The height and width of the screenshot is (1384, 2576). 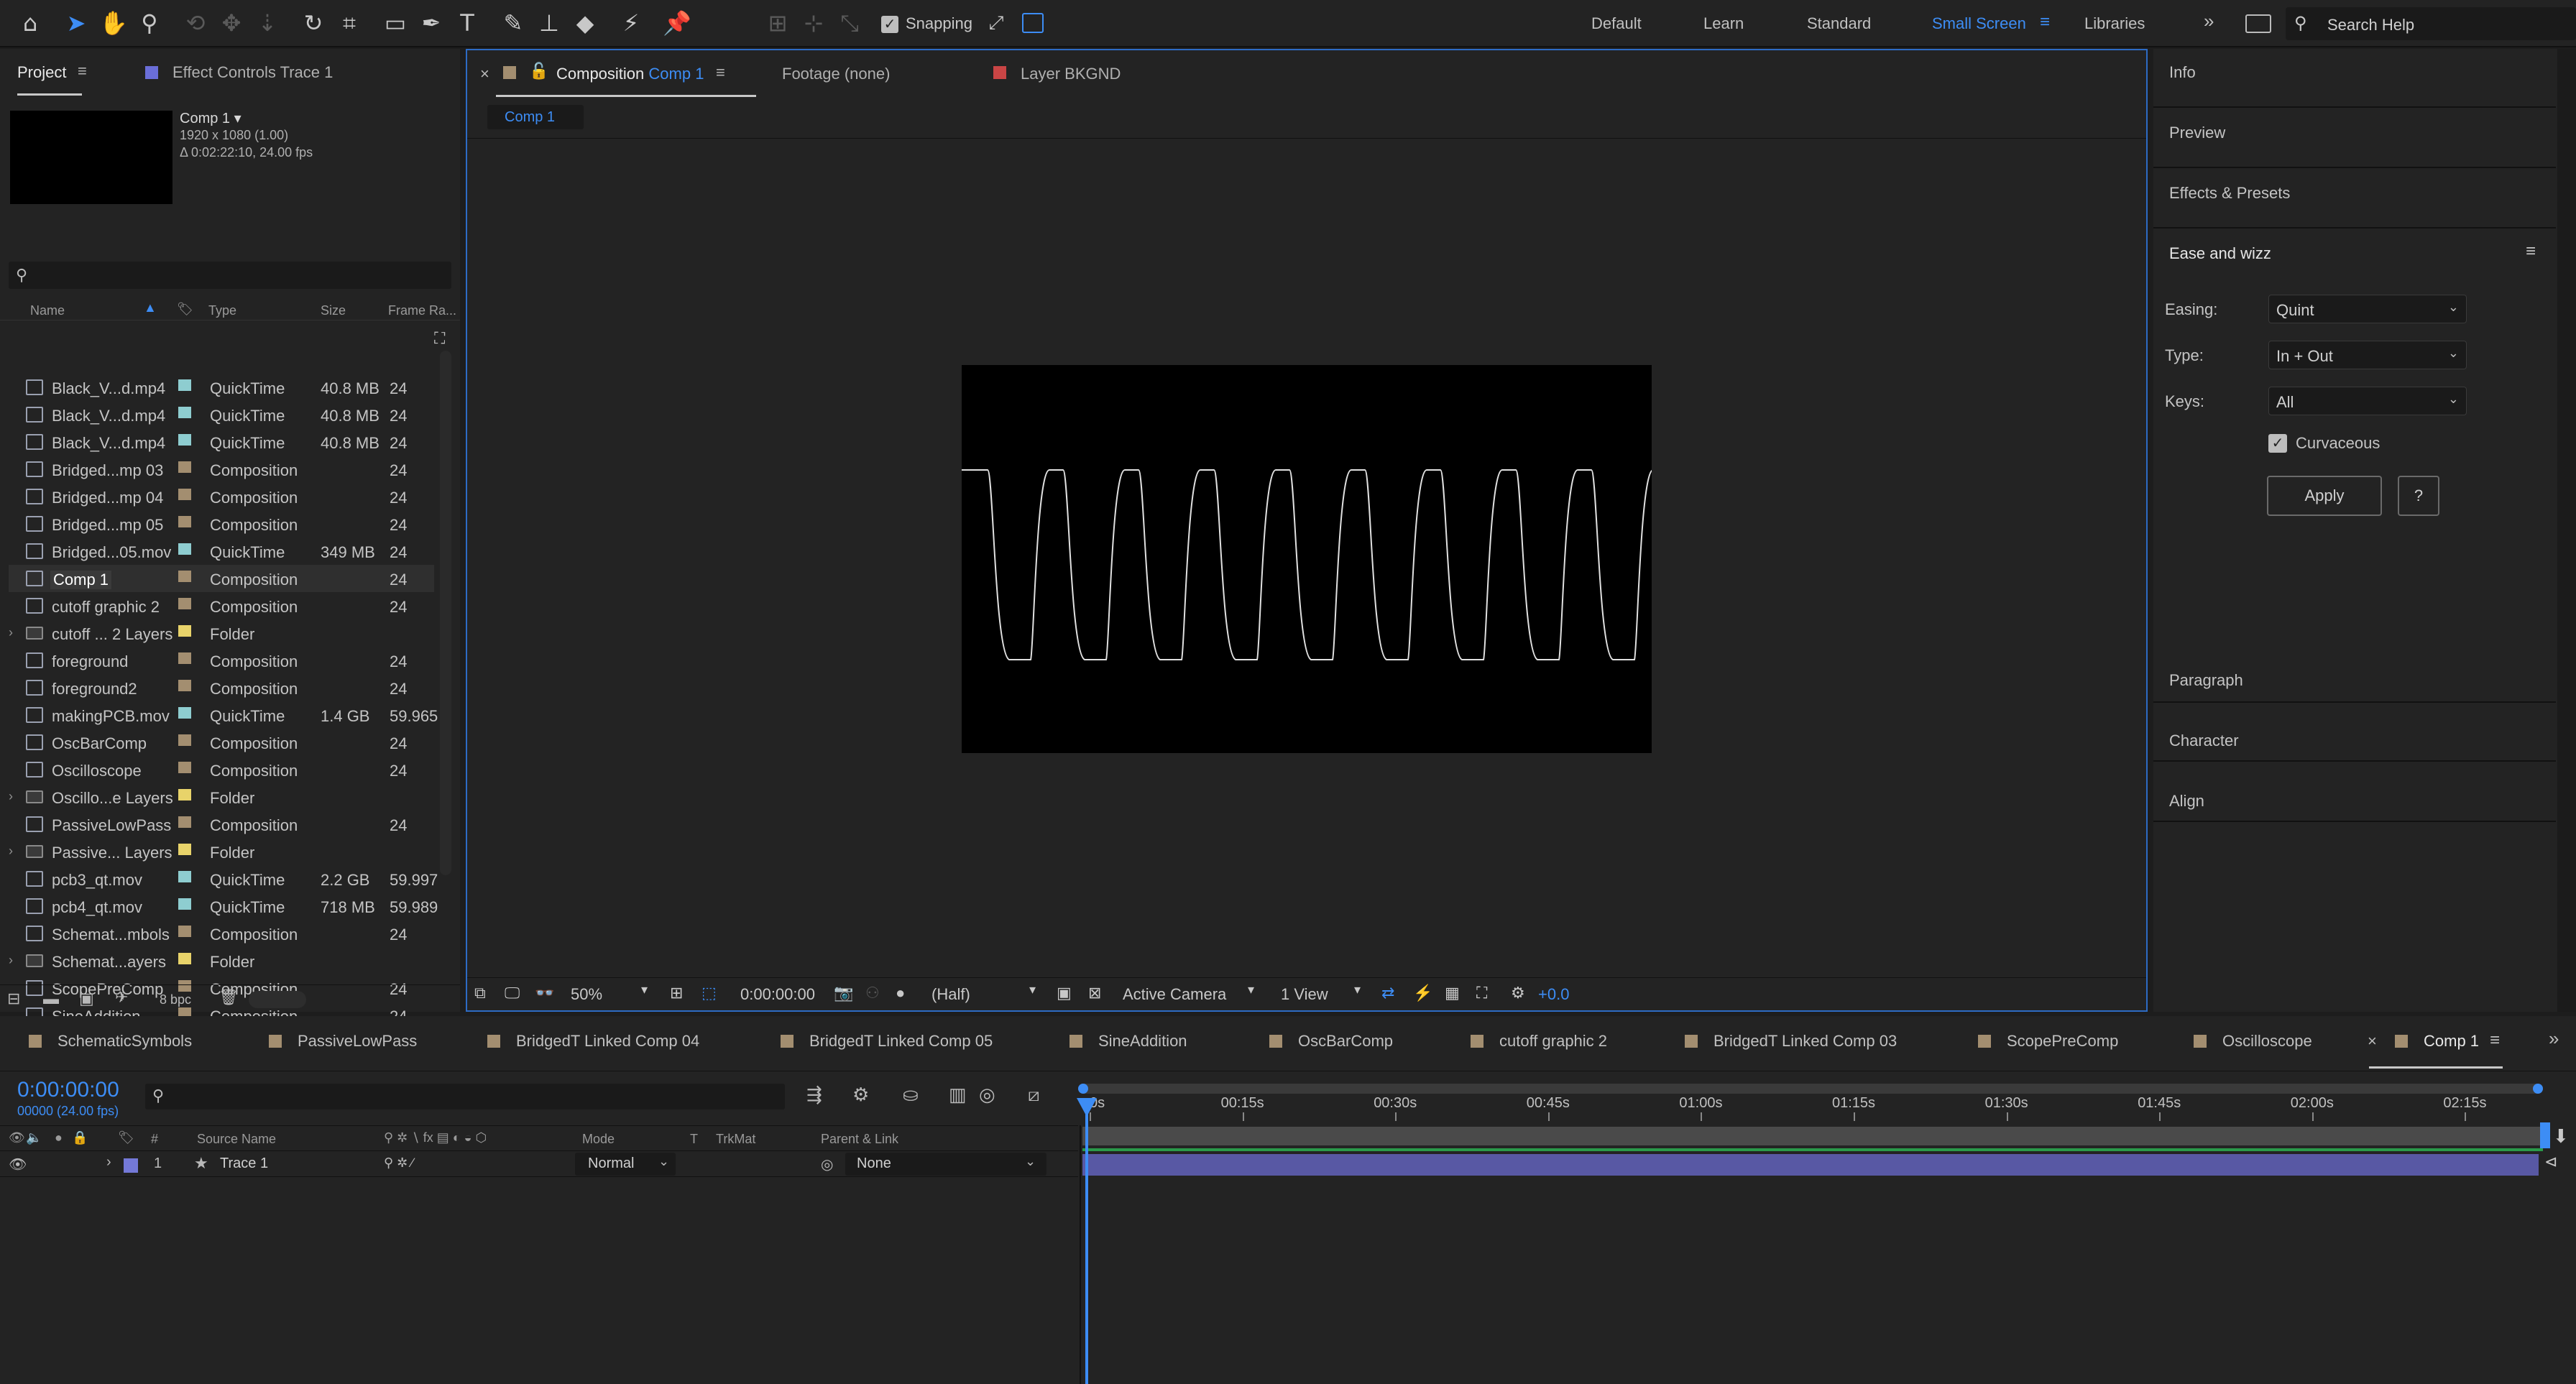 I want to click on fast-previews-icon: ⚡, so click(x=1422, y=993).